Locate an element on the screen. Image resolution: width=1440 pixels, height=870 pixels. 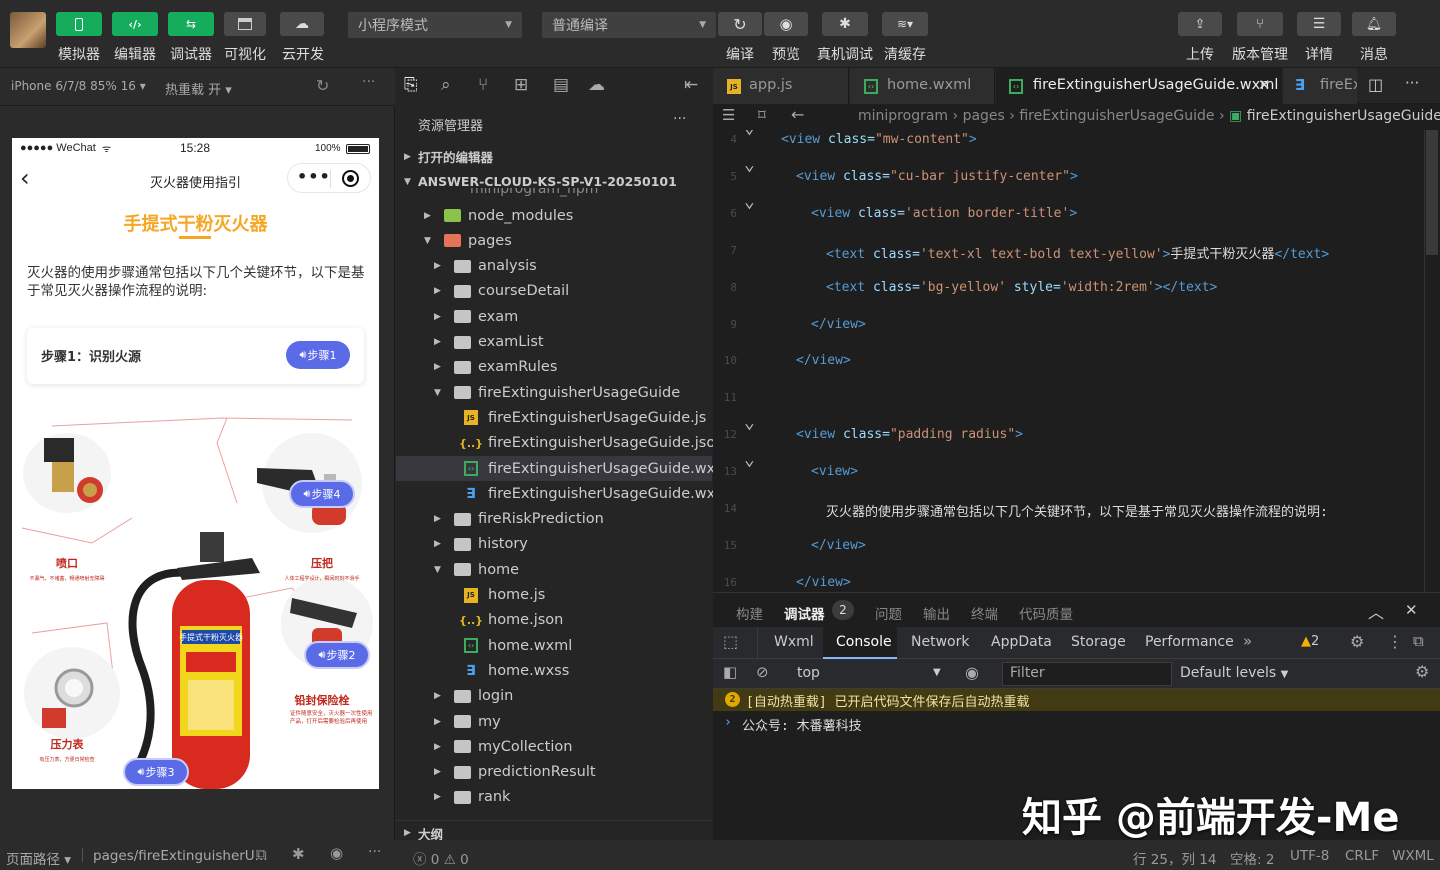
capsule-menu: ••• is located at coordinates (329, 178).